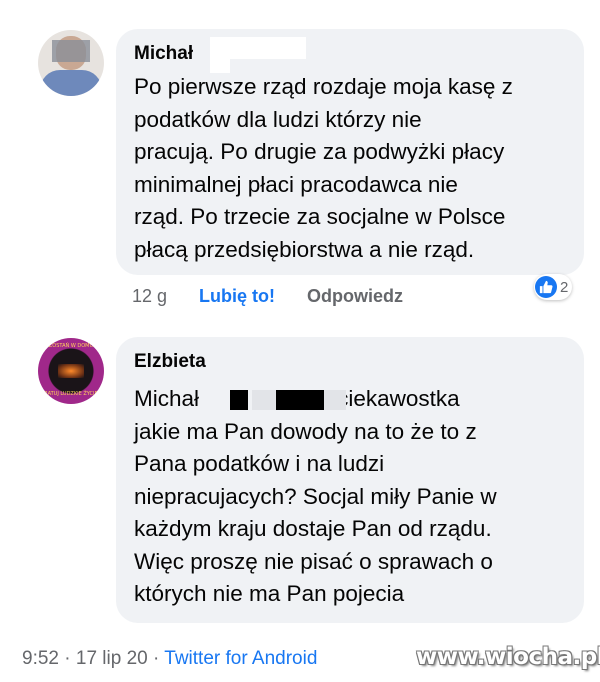  What do you see at coordinates (71, 63) in the screenshot?
I see `avatar-michal` at bounding box center [71, 63].